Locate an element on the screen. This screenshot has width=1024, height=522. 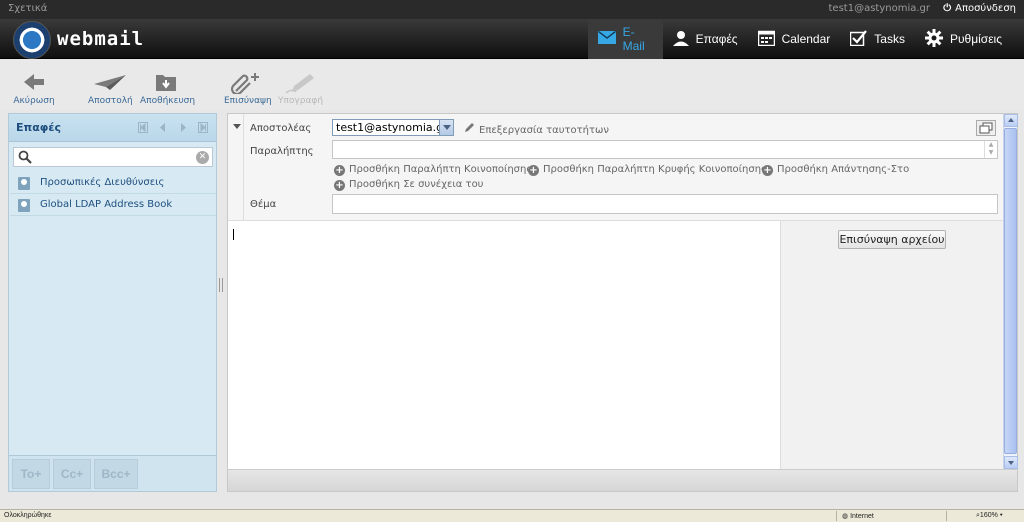
address-book-label: Global LDAP Address Book is located at coordinates (106, 204).